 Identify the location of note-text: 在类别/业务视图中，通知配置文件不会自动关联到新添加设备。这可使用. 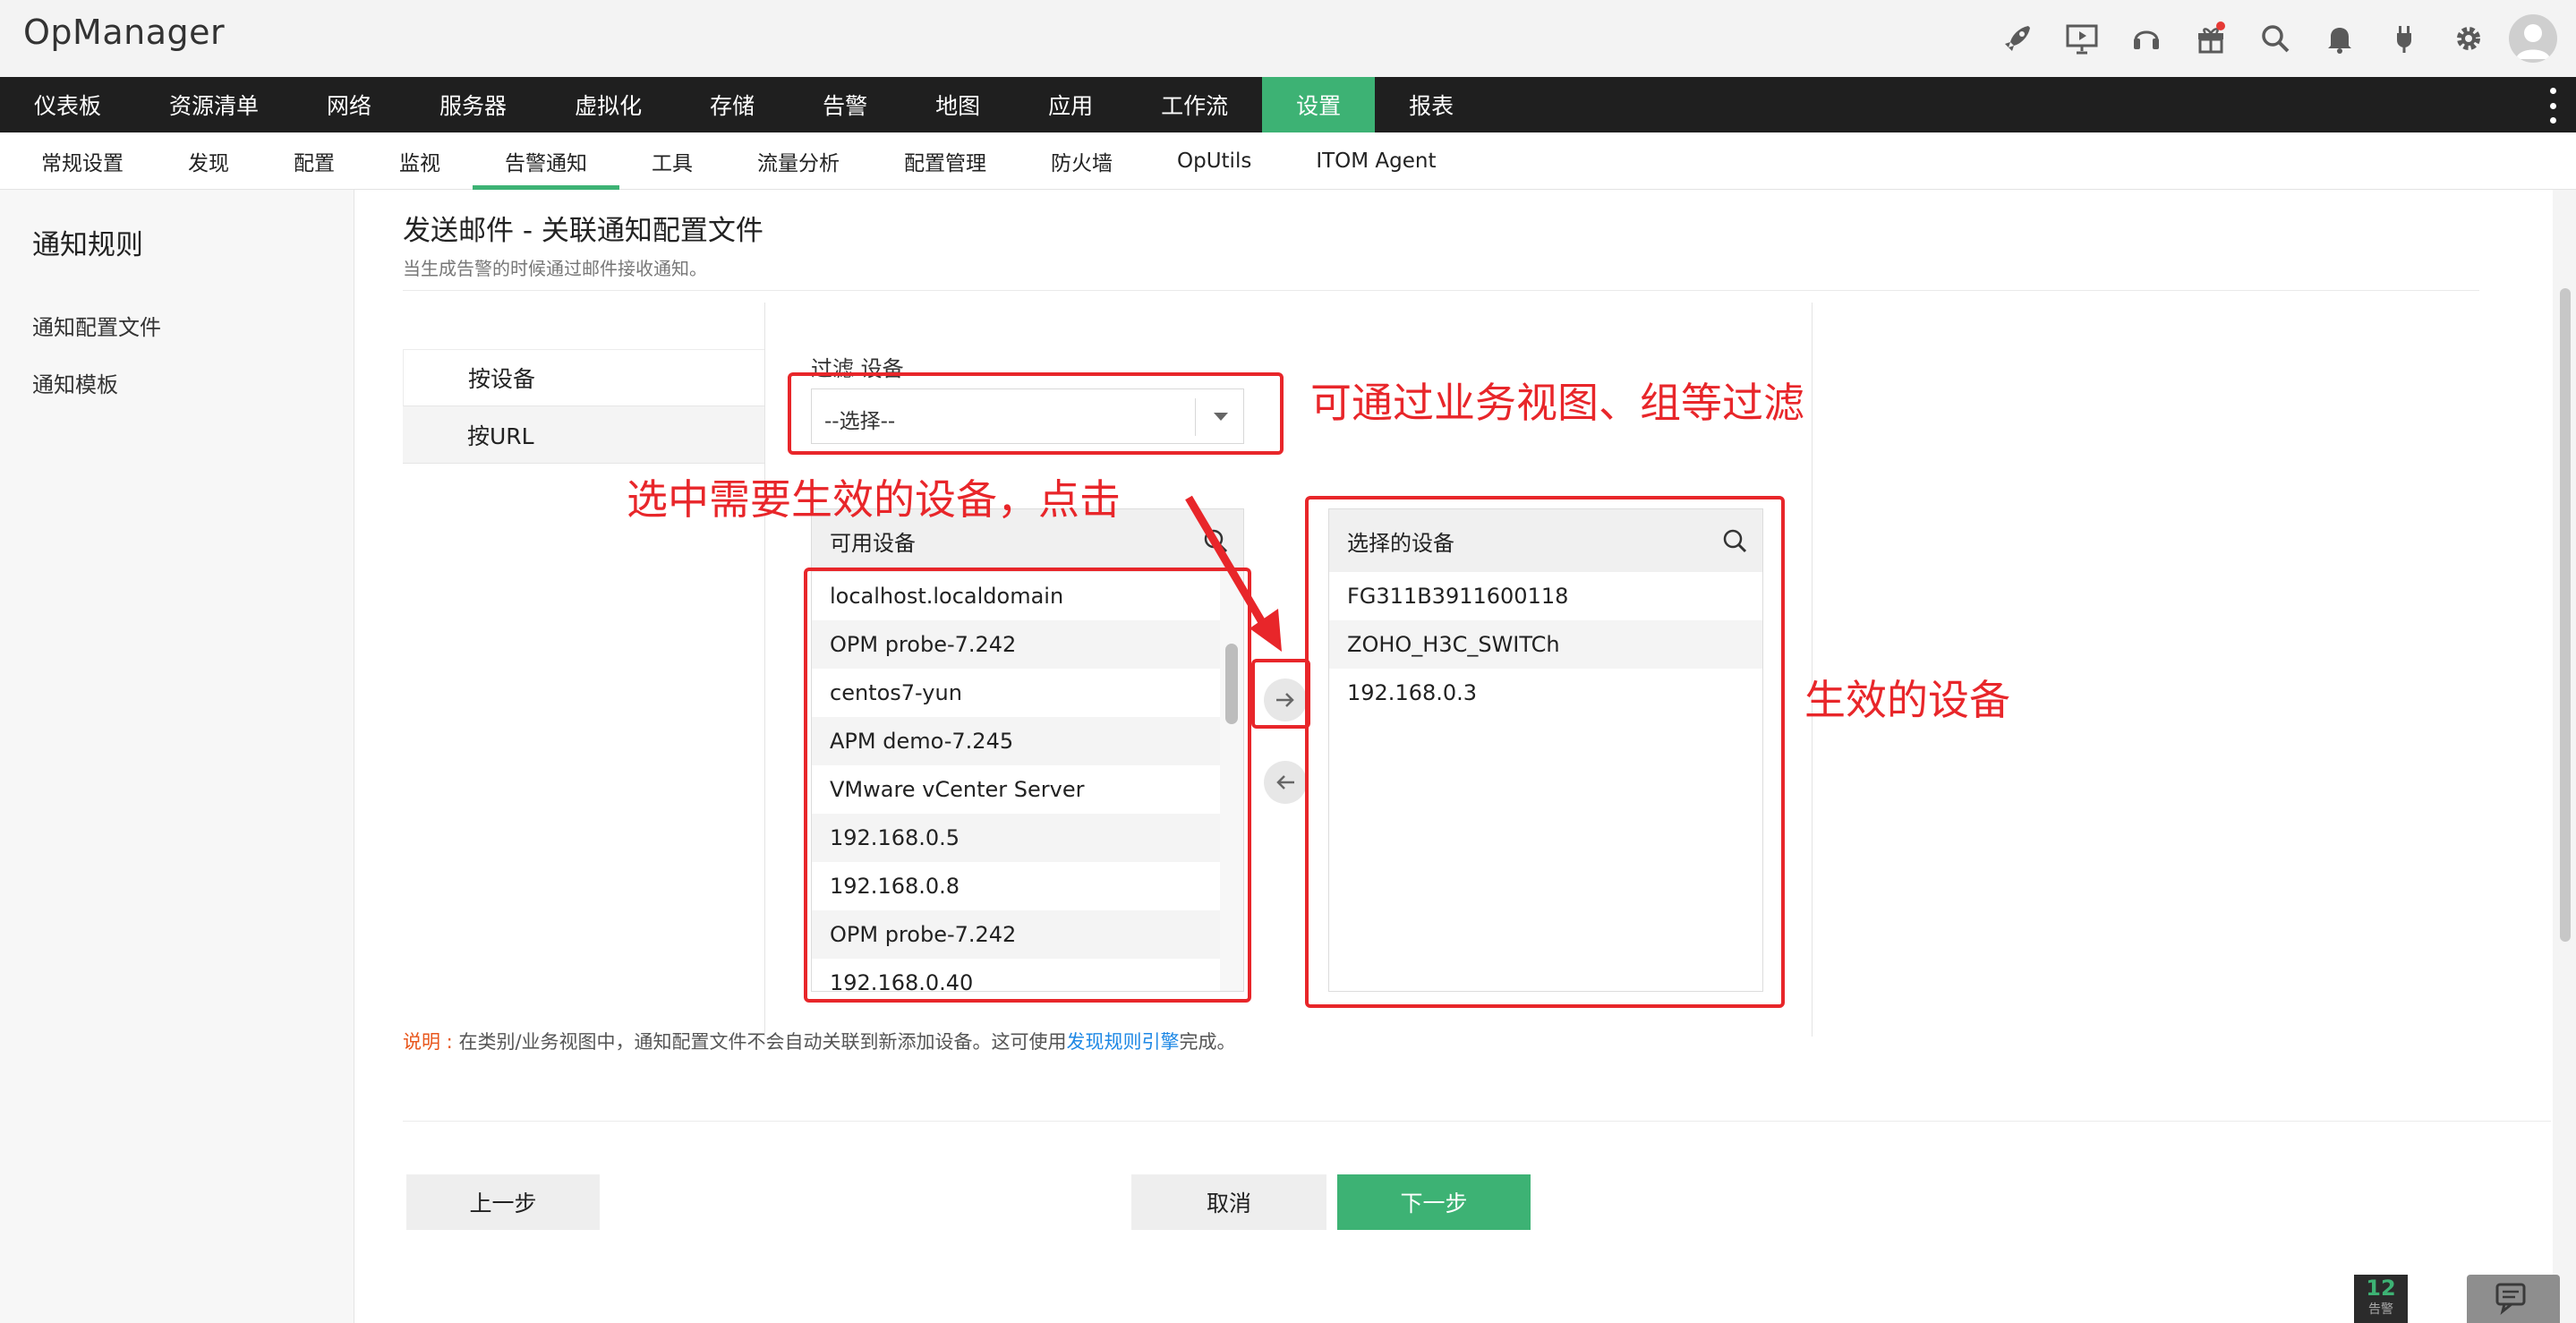
(759, 1042).